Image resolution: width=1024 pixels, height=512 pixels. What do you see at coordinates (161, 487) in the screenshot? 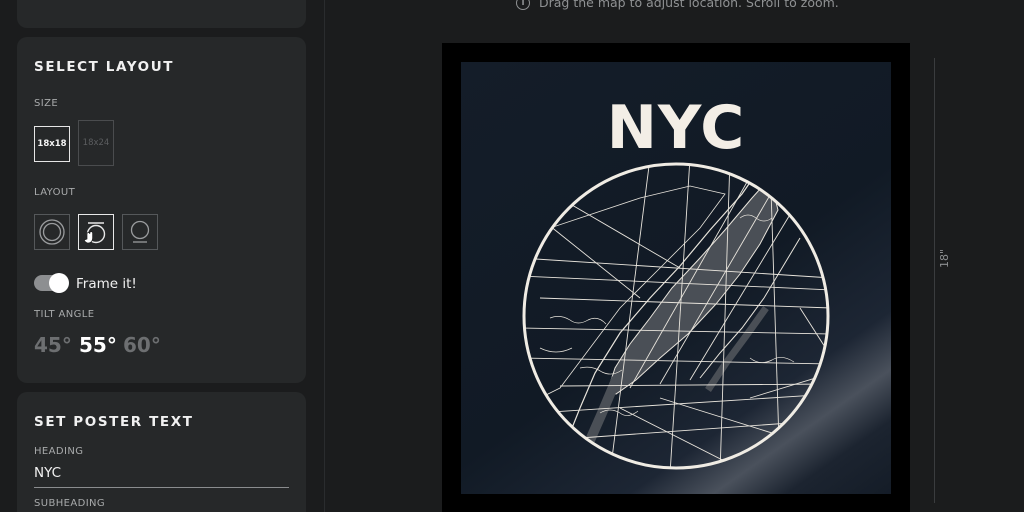
I see `heading-input-underline` at bounding box center [161, 487].